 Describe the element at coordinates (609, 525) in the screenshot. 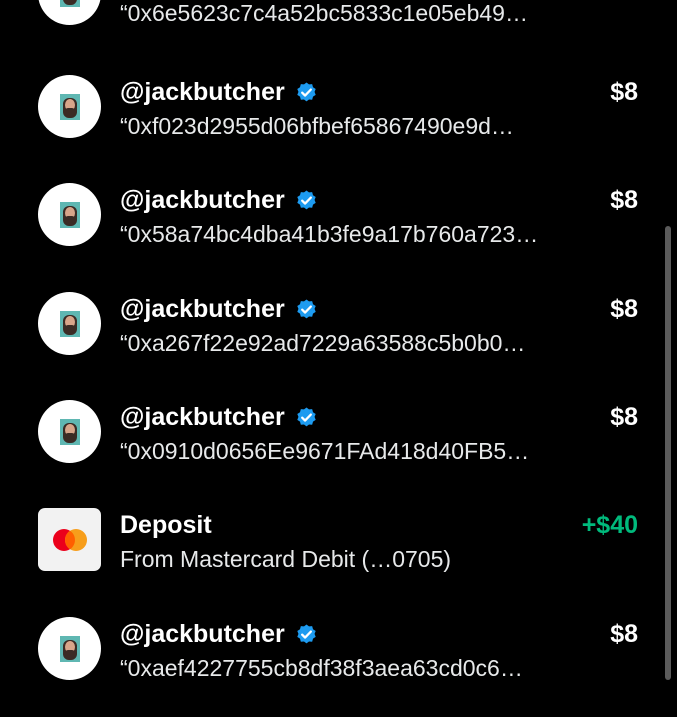

I see `transaction-amount: +$40` at that location.